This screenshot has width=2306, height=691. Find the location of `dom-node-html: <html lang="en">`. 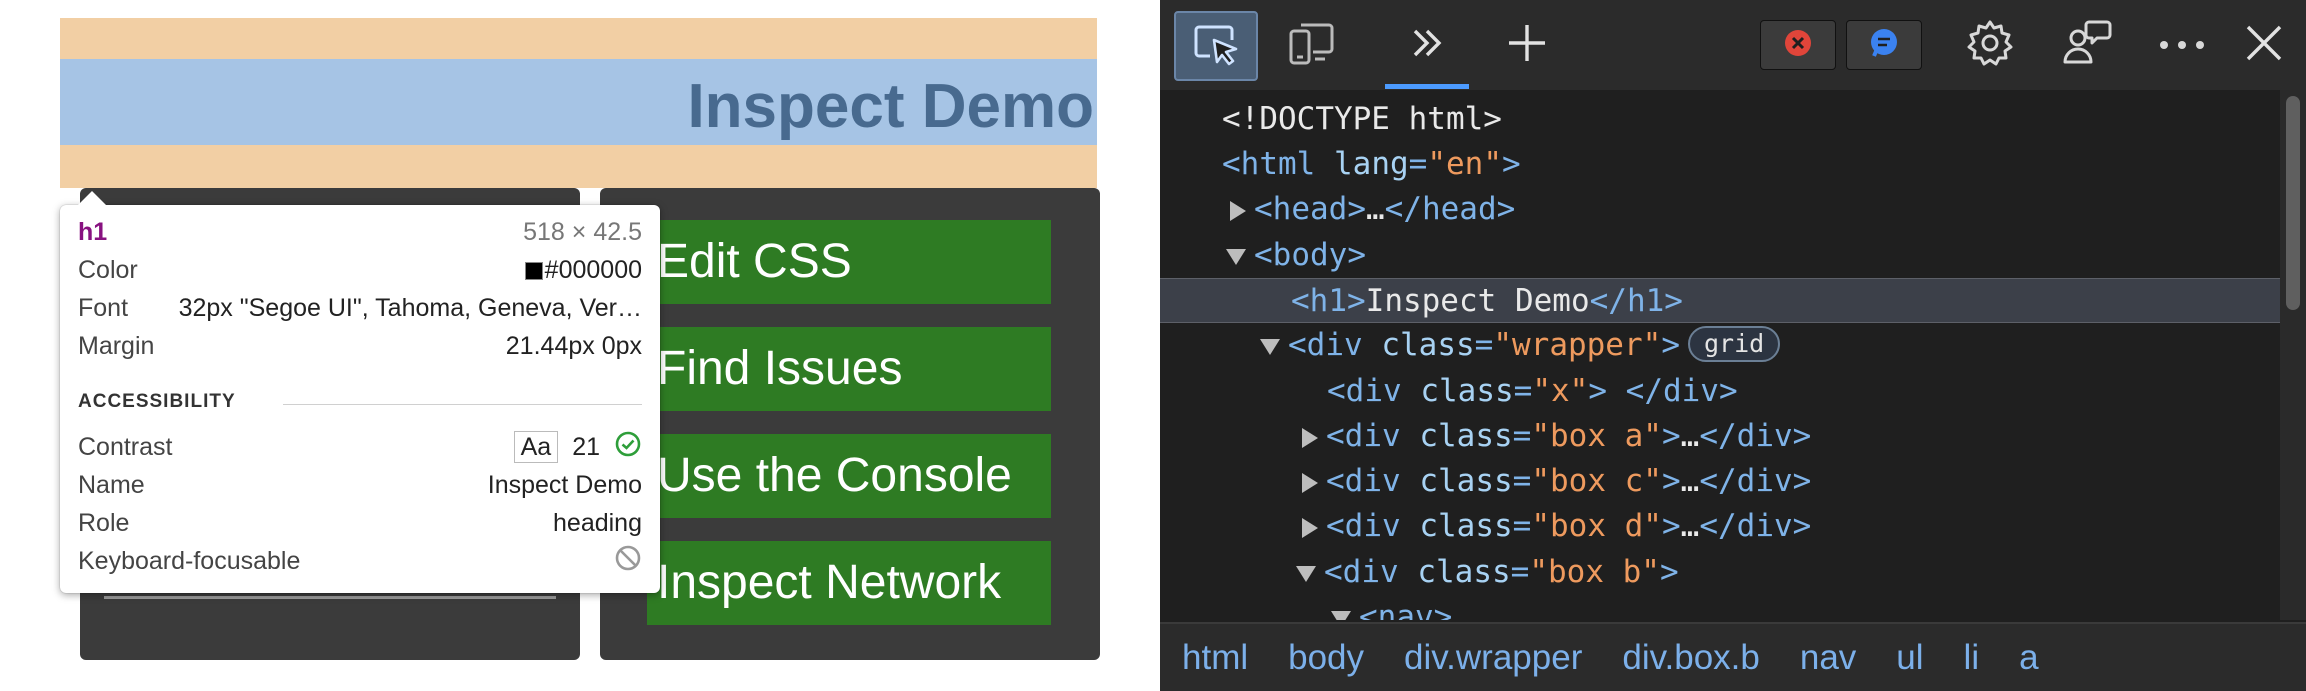

dom-node-html: <html lang="en"> is located at coordinates (1720, 164).